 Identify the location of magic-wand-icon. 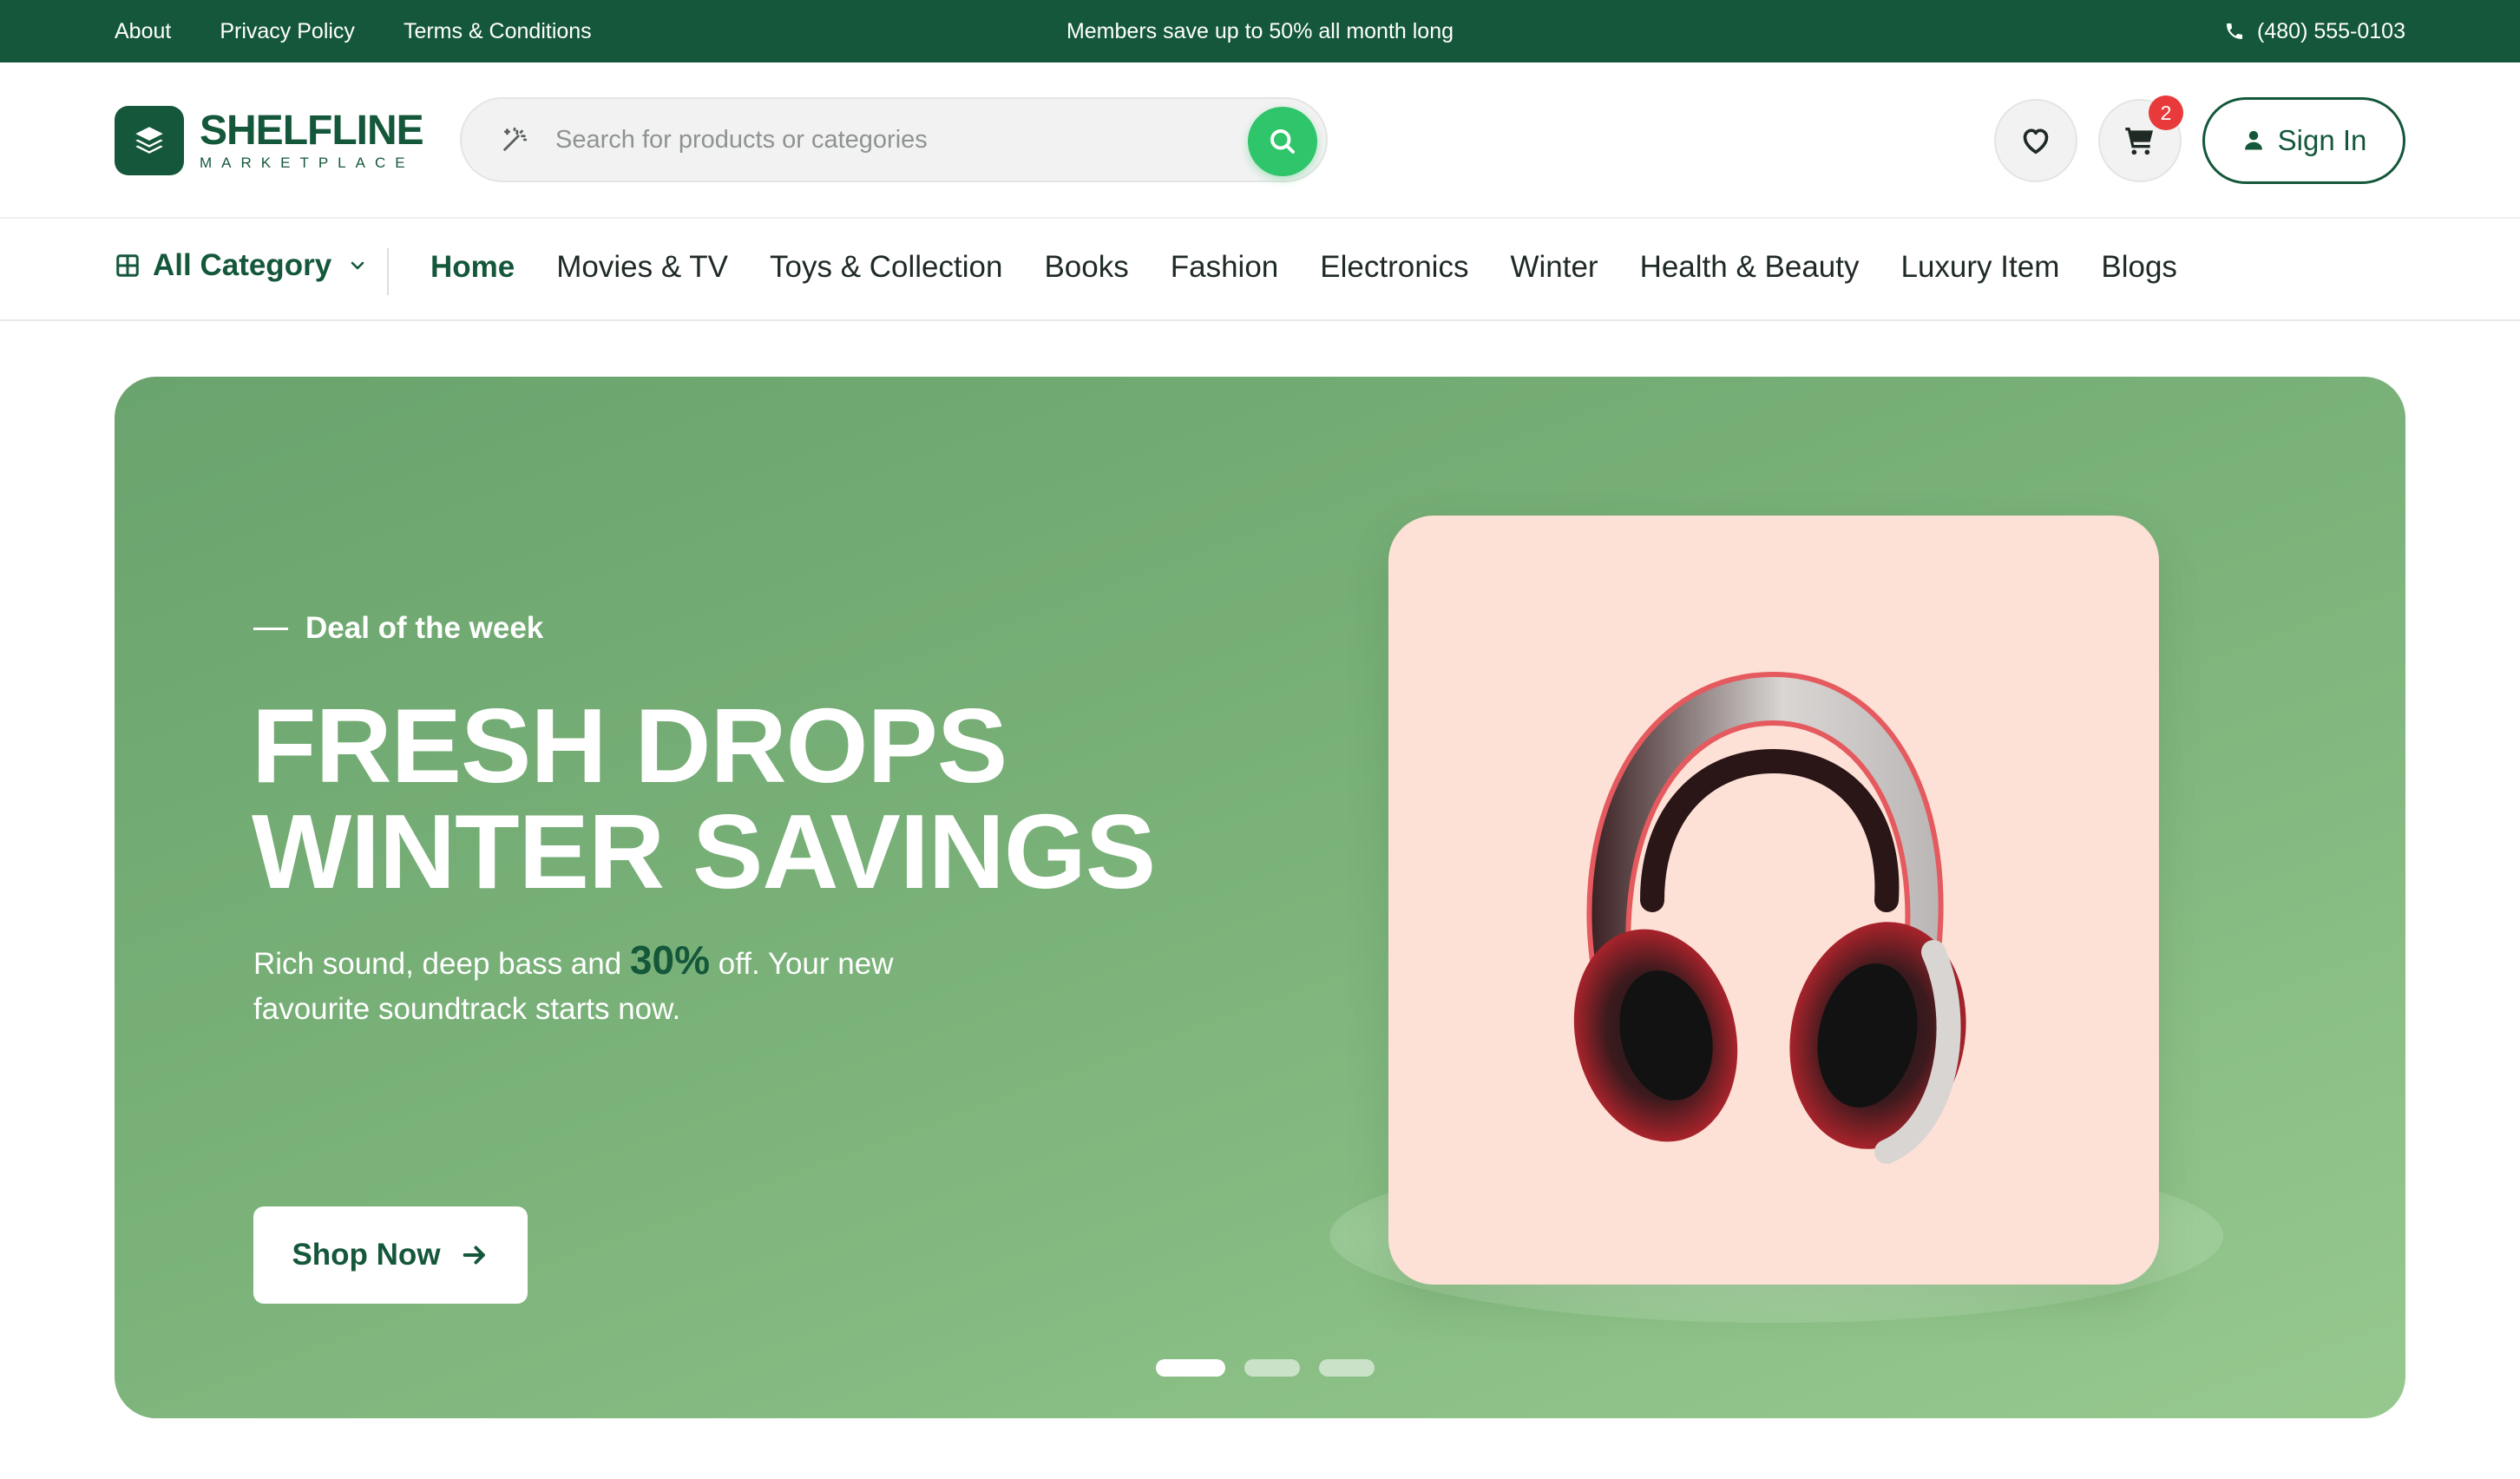
(515, 139).